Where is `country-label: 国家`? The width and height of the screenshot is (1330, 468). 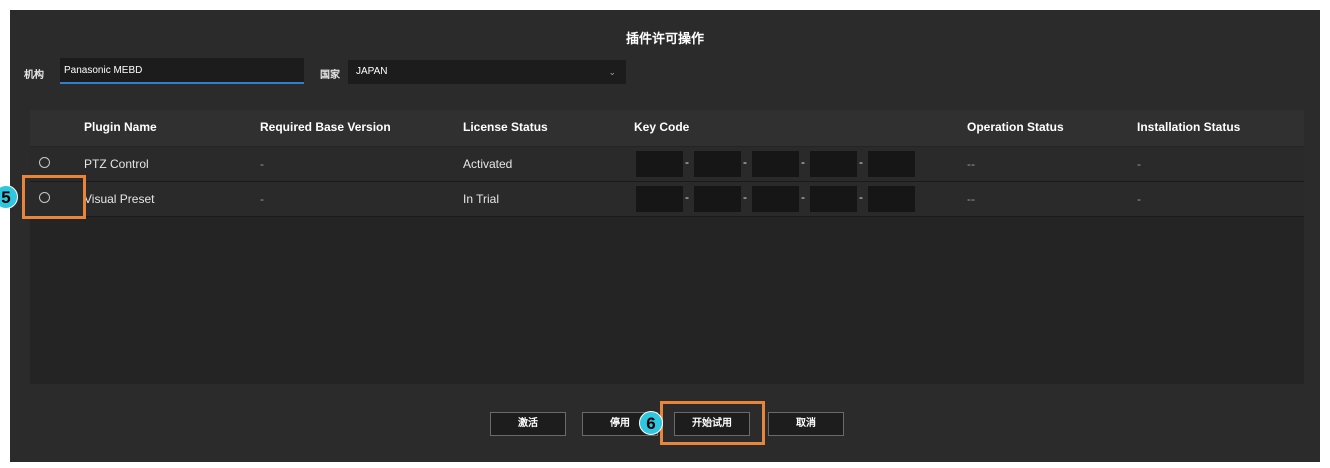
country-label: 国家 is located at coordinates (330, 75).